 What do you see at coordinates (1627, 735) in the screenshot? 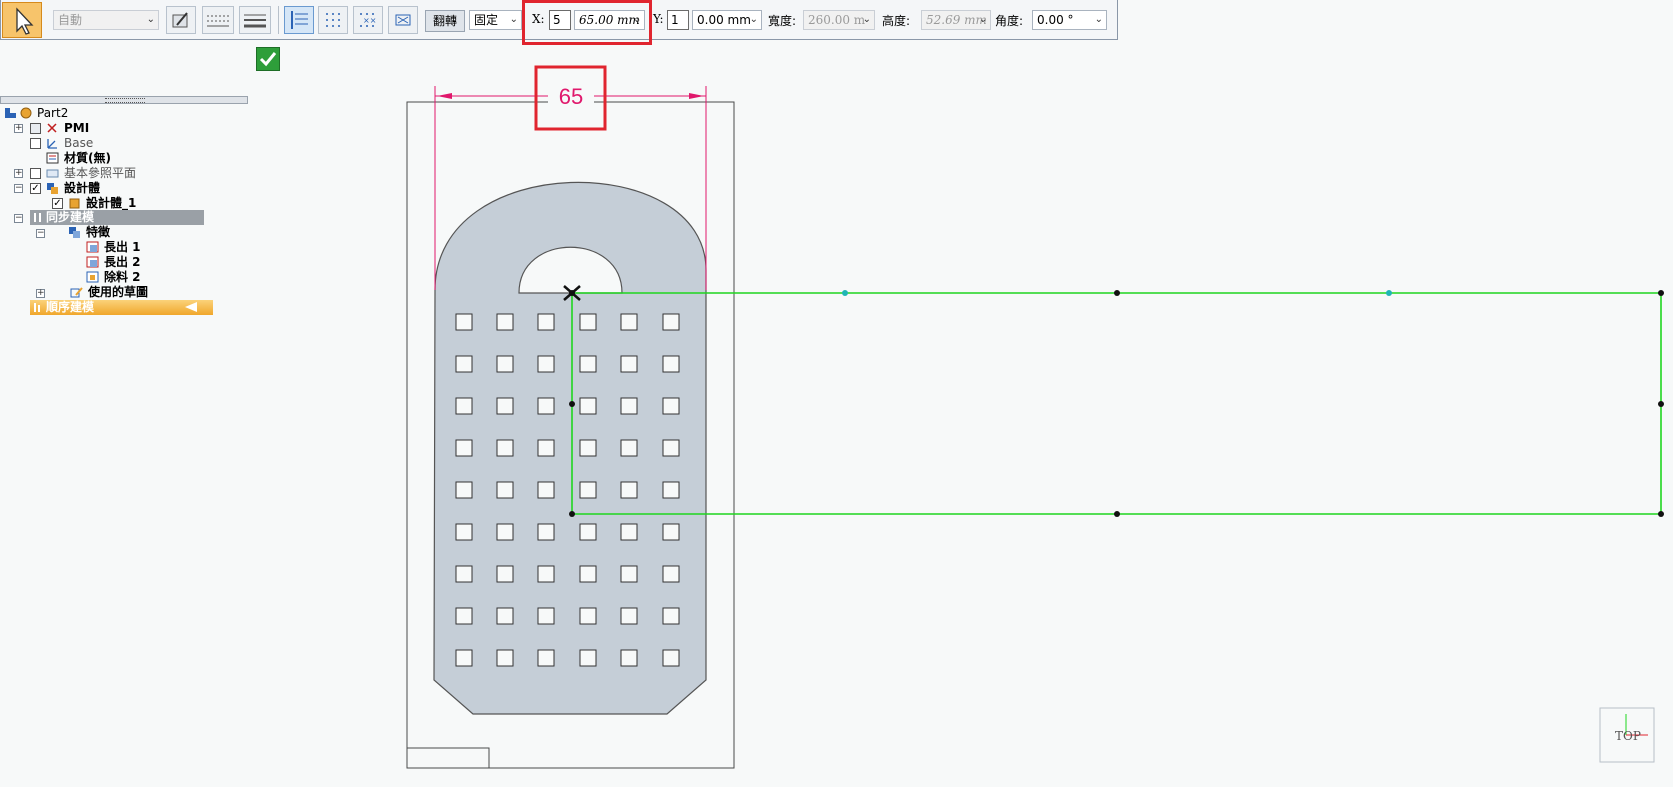
I see `view-orientation-triad: TOP` at bounding box center [1627, 735].